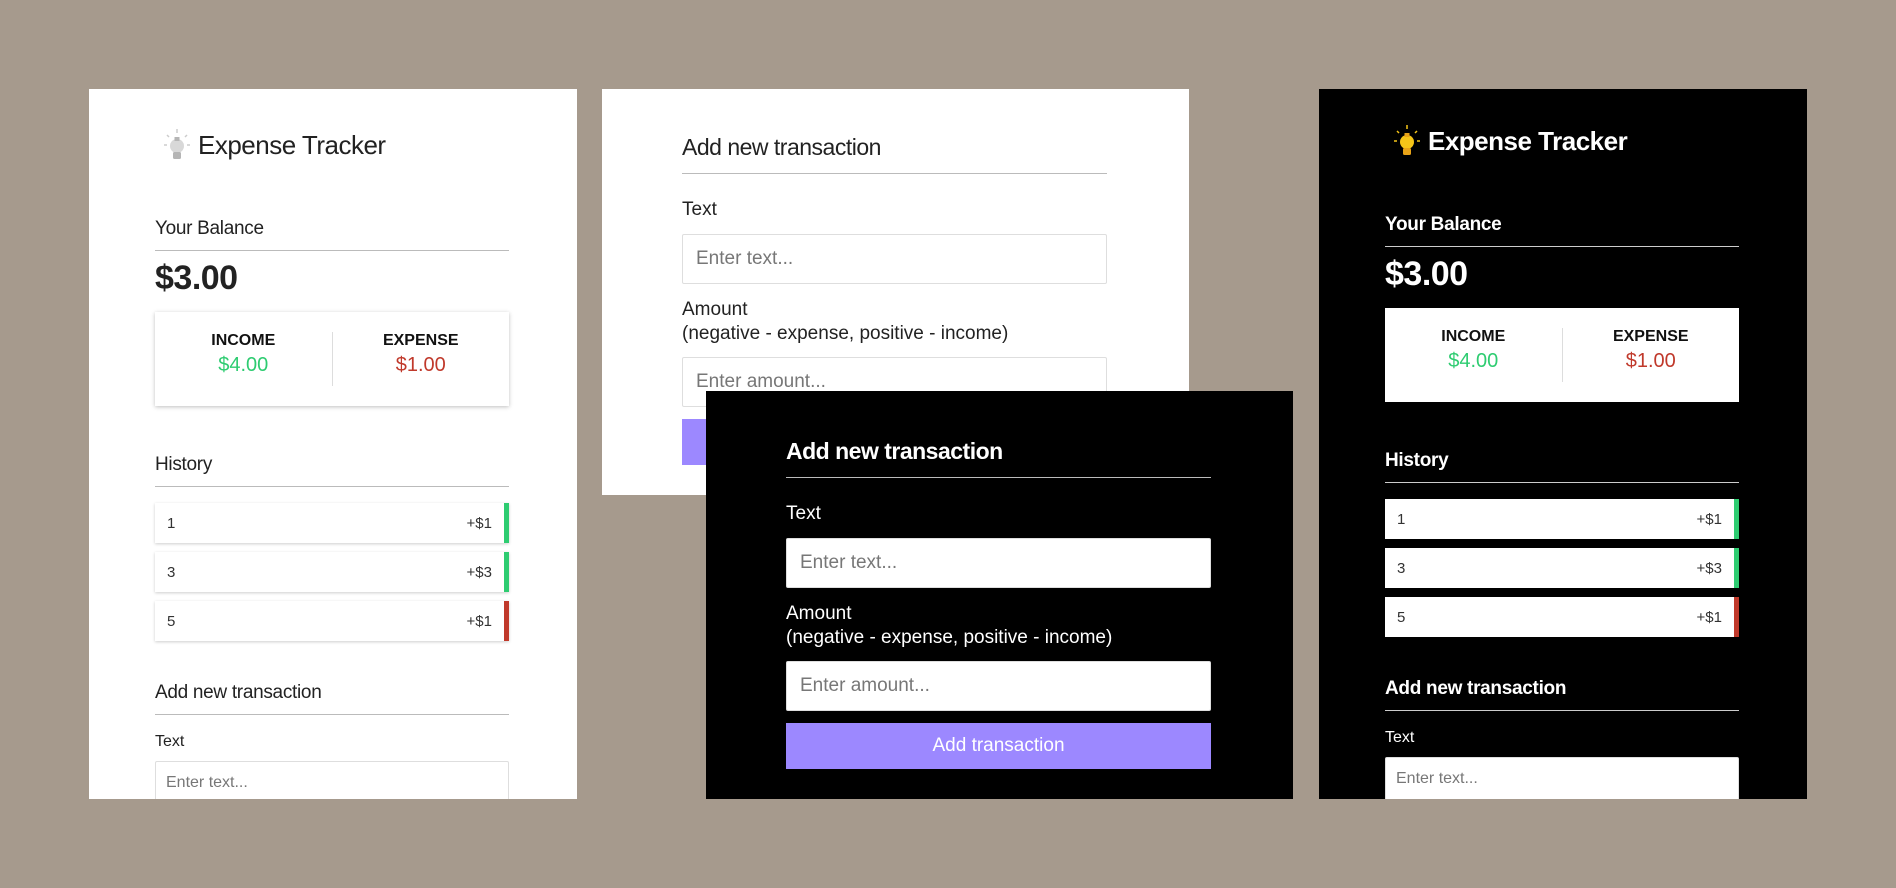 The height and width of the screenshot is (888, 1896). Describe the element at coordinates (177, 145) in the screenshot. I see `lightbulb-off-icon` at that location.